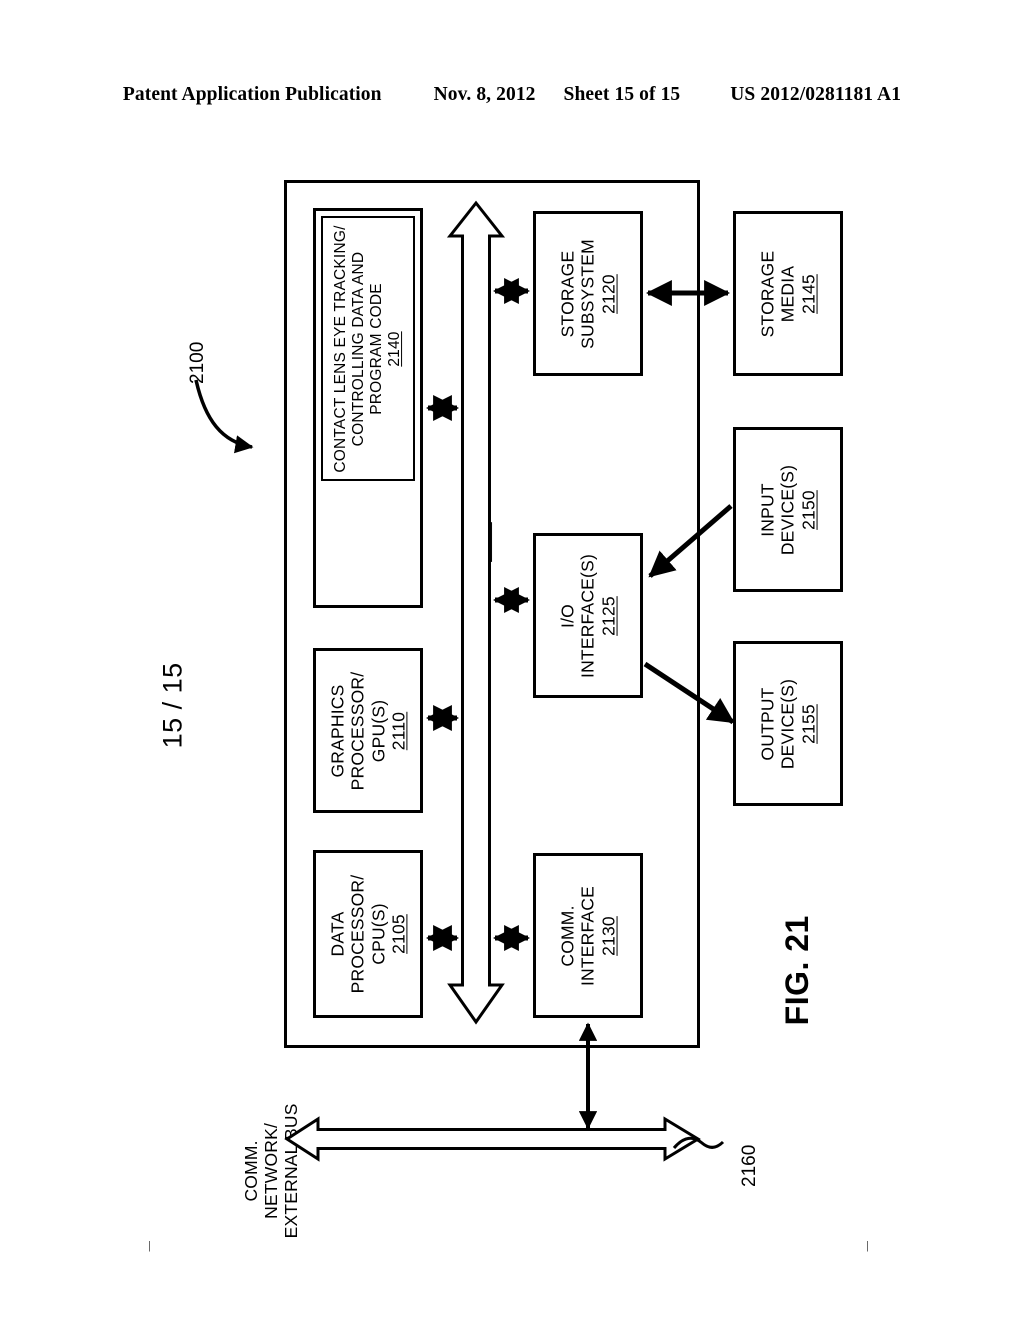 The width and height of the screenshot is (1024, 1320). I want to click on block-io-interface: I/O INTERFACE(S) 2125, so click(588, 615).